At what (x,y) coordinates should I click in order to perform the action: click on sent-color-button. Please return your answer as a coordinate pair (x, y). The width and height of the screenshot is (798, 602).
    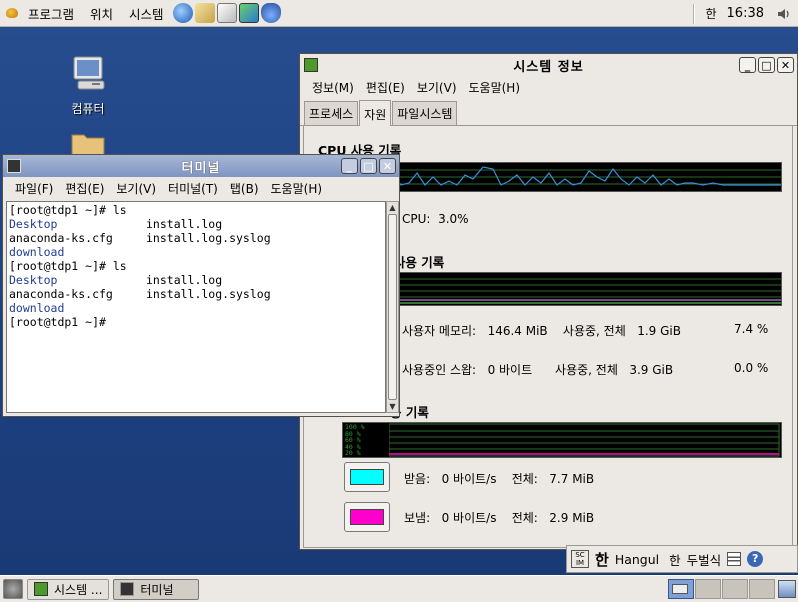
    Looking at the image, I should click on (367, 517).